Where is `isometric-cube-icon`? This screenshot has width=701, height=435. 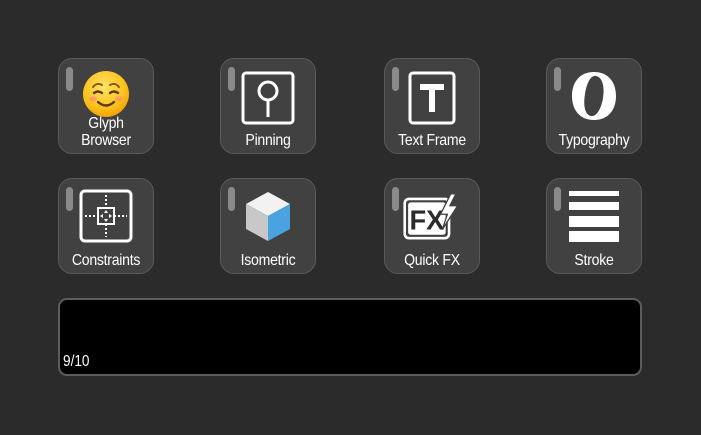 isometric-cube-icon is located at coordinates (268, 216).